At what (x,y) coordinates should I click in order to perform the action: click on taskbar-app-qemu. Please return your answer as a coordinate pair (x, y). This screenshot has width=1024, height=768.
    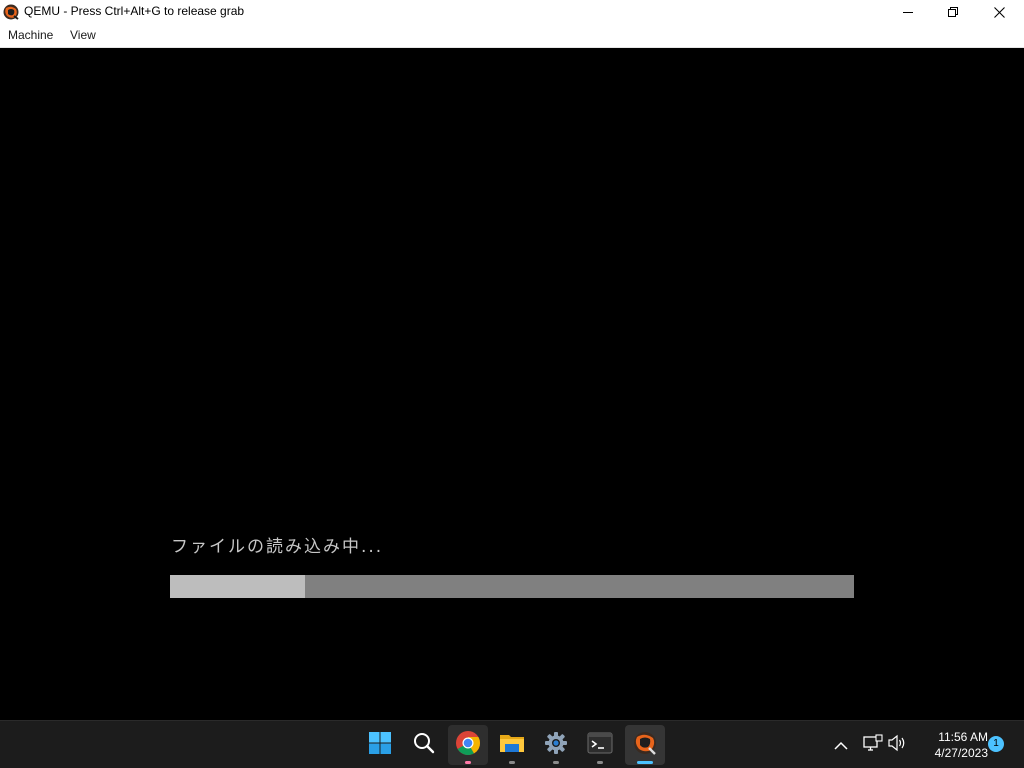
    Looking at the image, I should click on (645, 745).